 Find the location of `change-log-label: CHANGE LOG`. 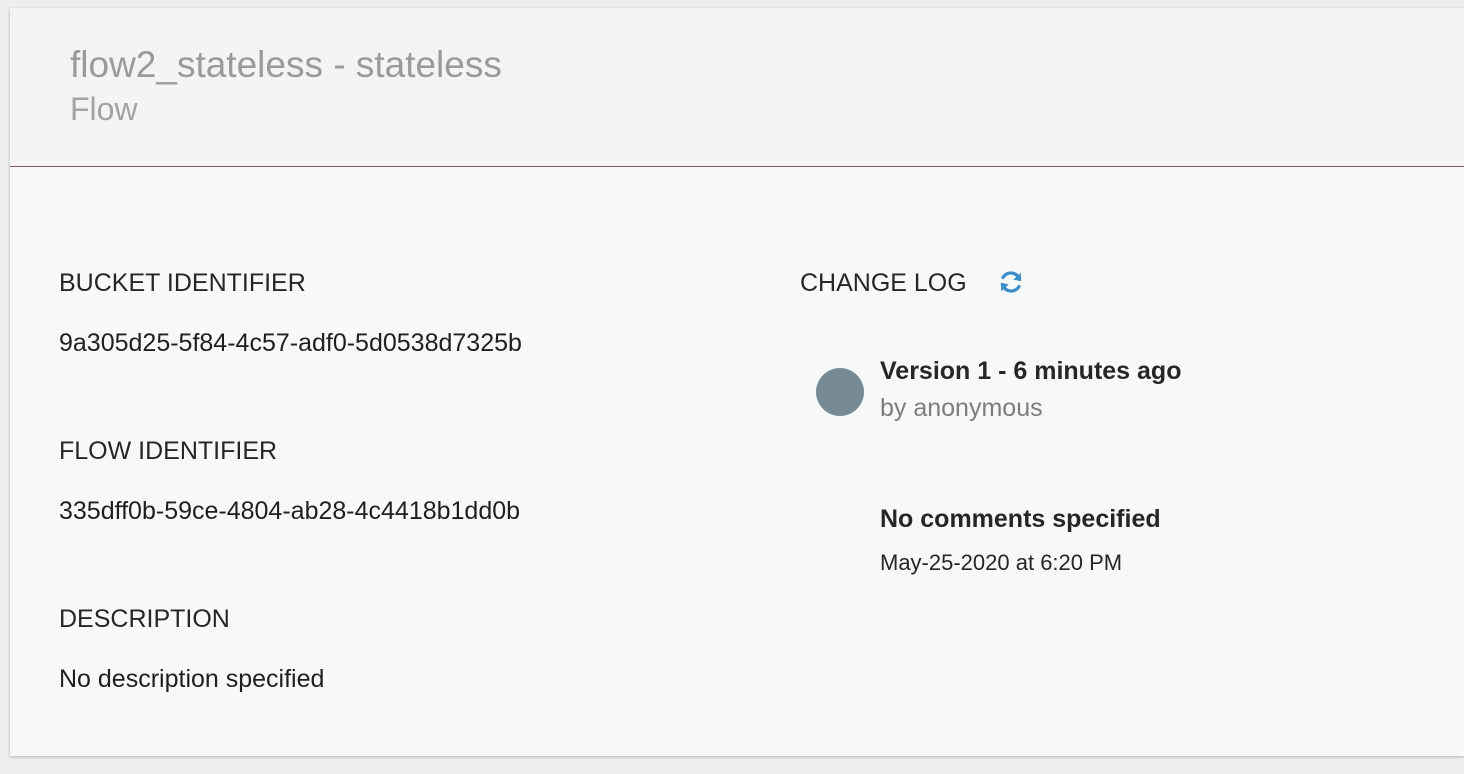

change-log-label: CHANGE LOG is located at coordinates (883, 283).